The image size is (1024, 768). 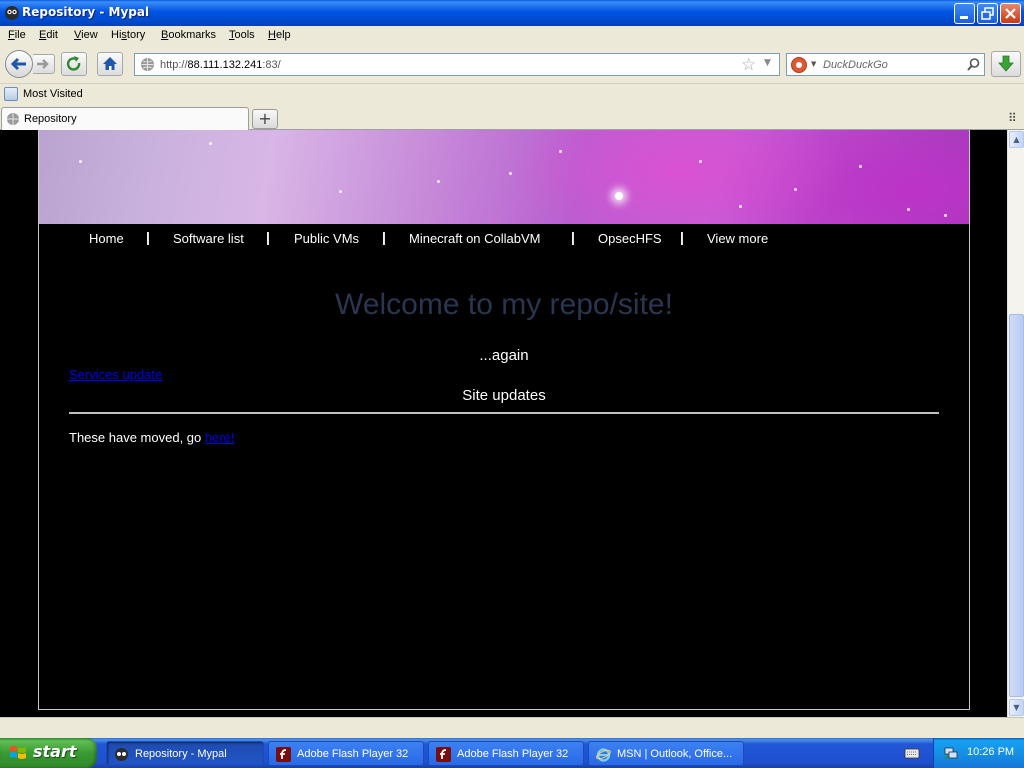 I want to click on tab-strip: Repository + ⠿, so click(x=512, y=118).